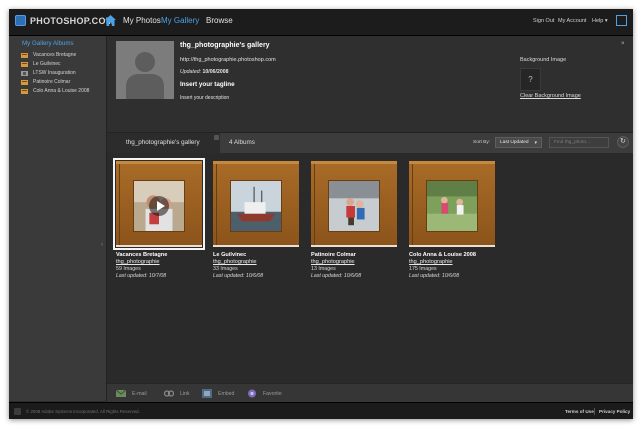 This screenshot has width=641, height=428. Describe the element at coordinates (139, 394) in the screenshot. I see `email-label: E-mail` at that location.